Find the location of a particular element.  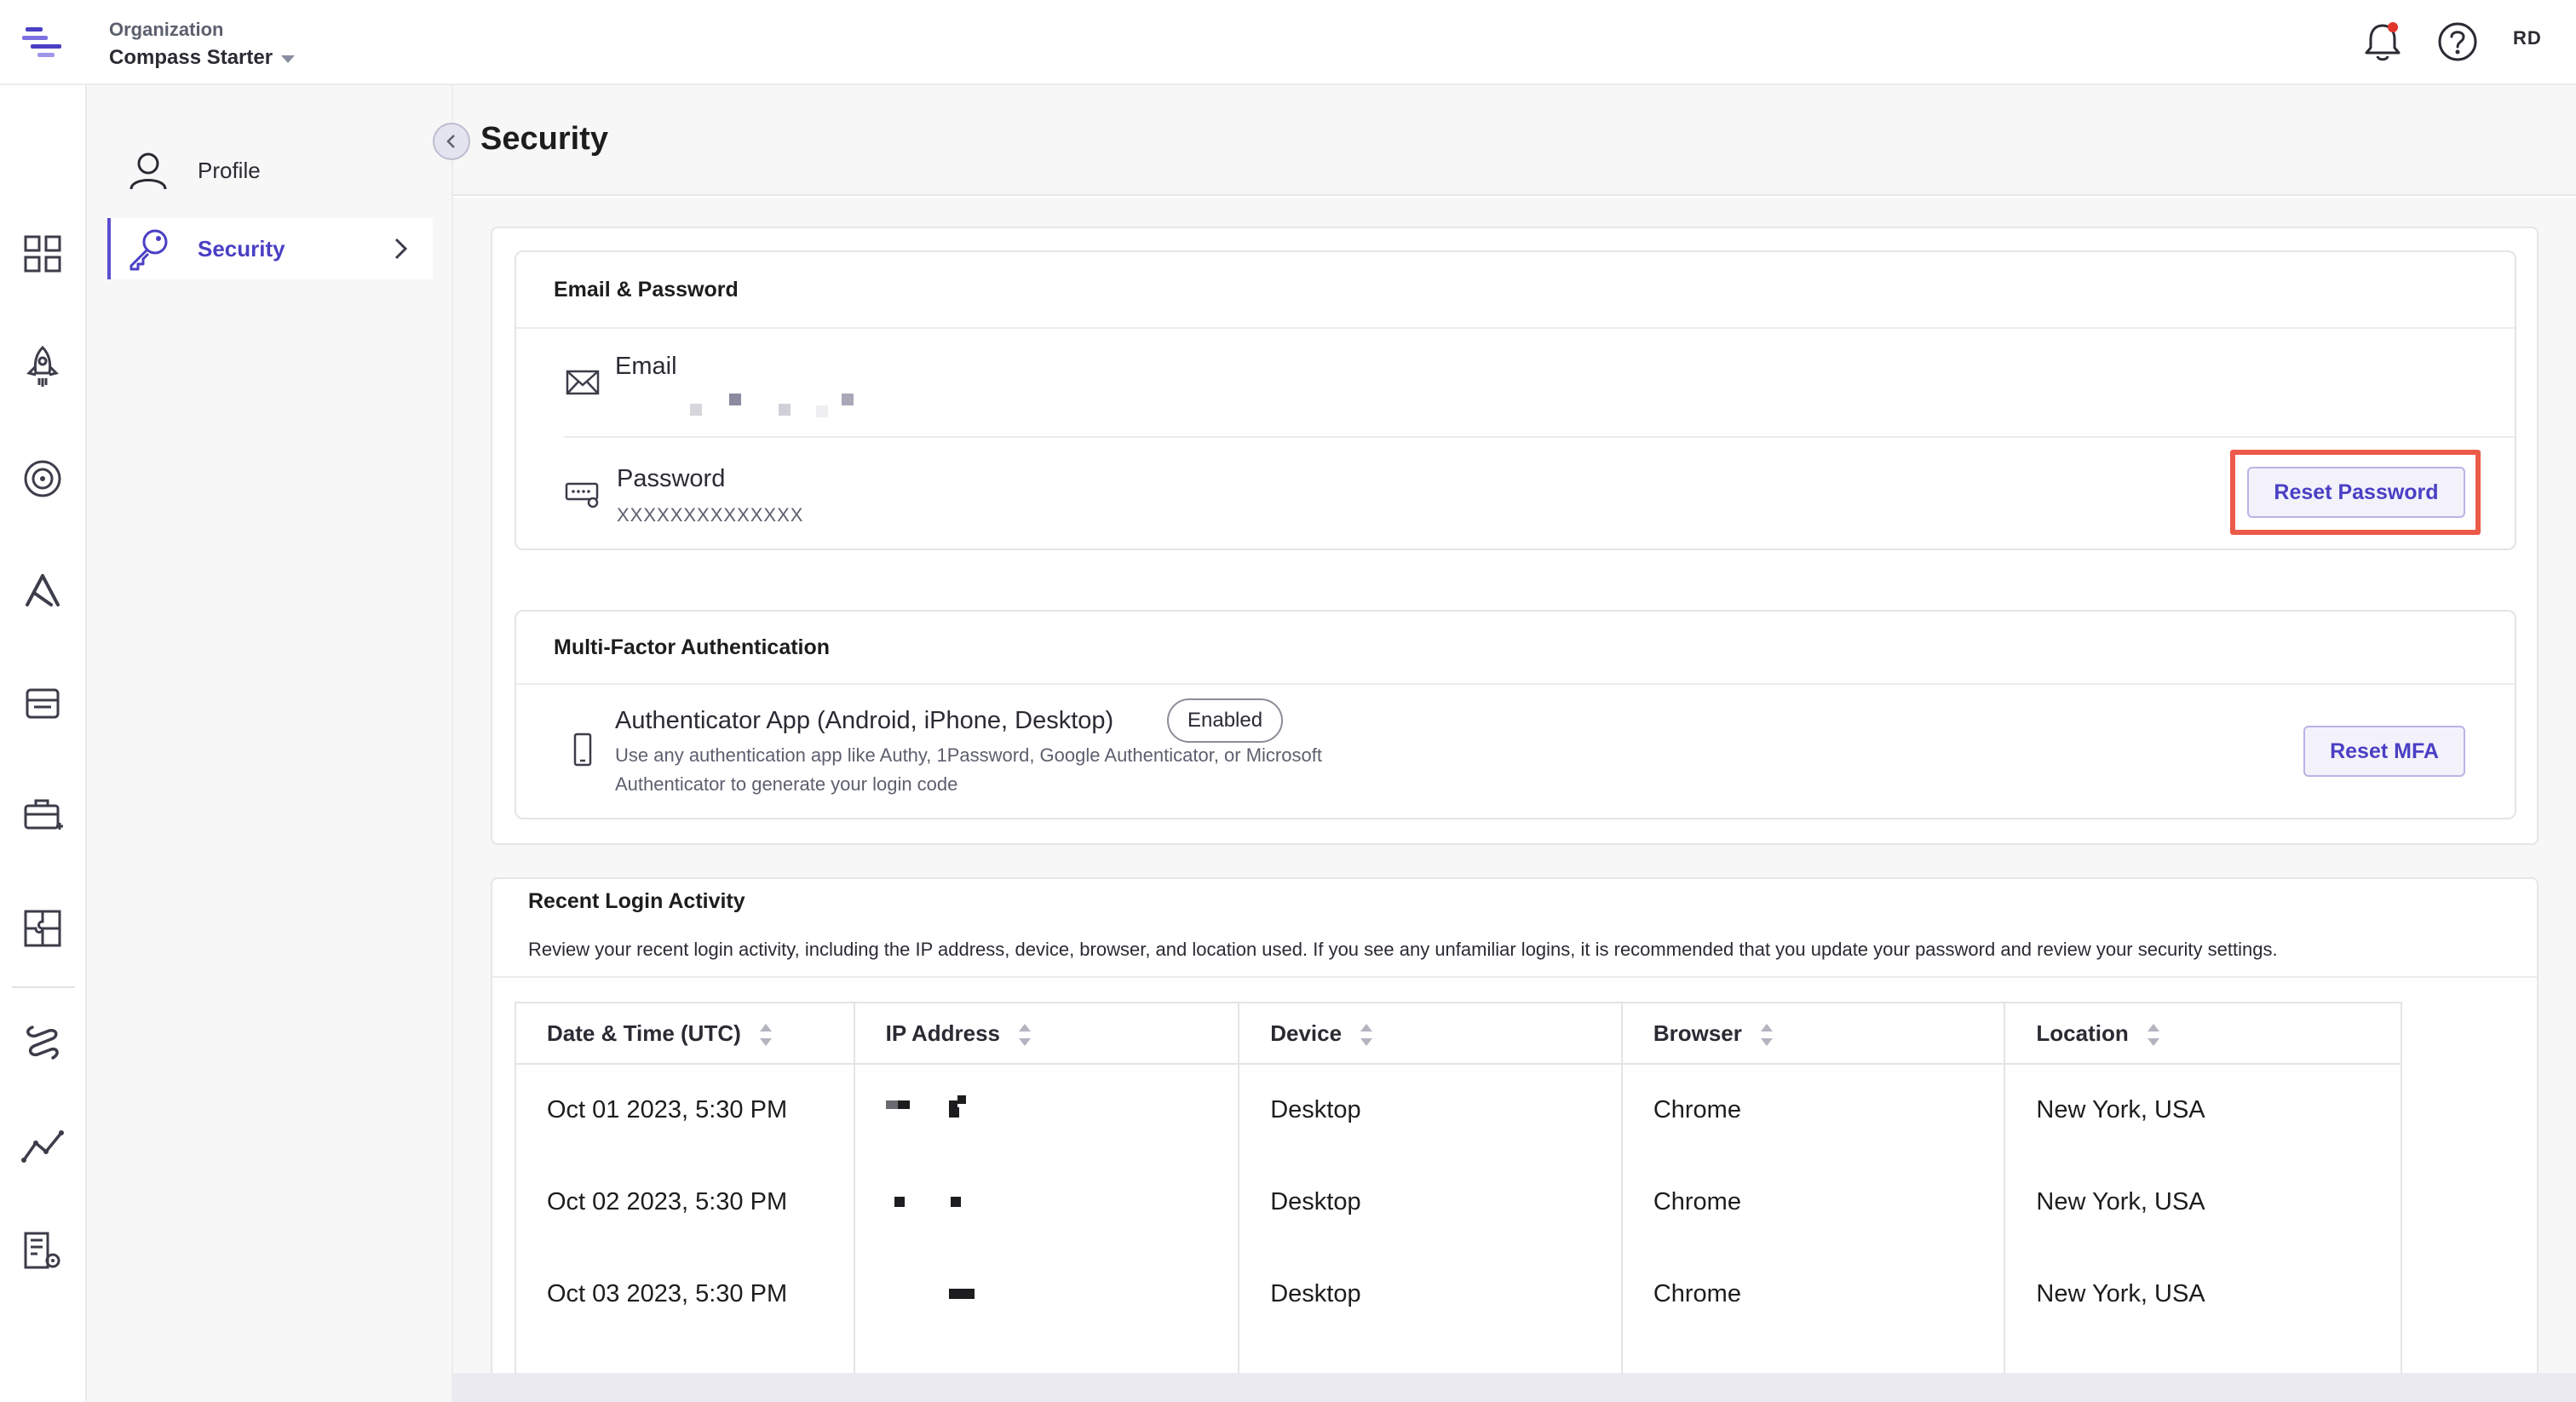

rail-divider is located at coordinates (43, 987).